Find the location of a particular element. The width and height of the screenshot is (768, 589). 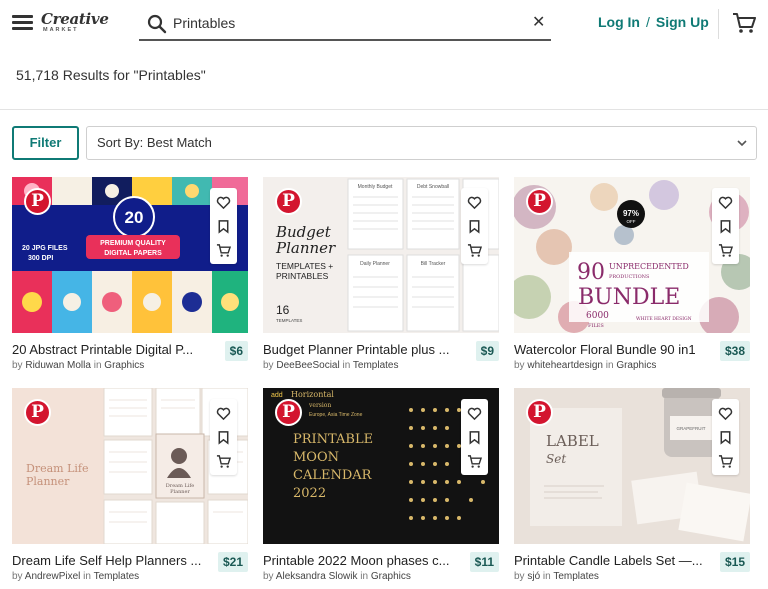

close-icon: ✕ is located at coordinates (540, 23).